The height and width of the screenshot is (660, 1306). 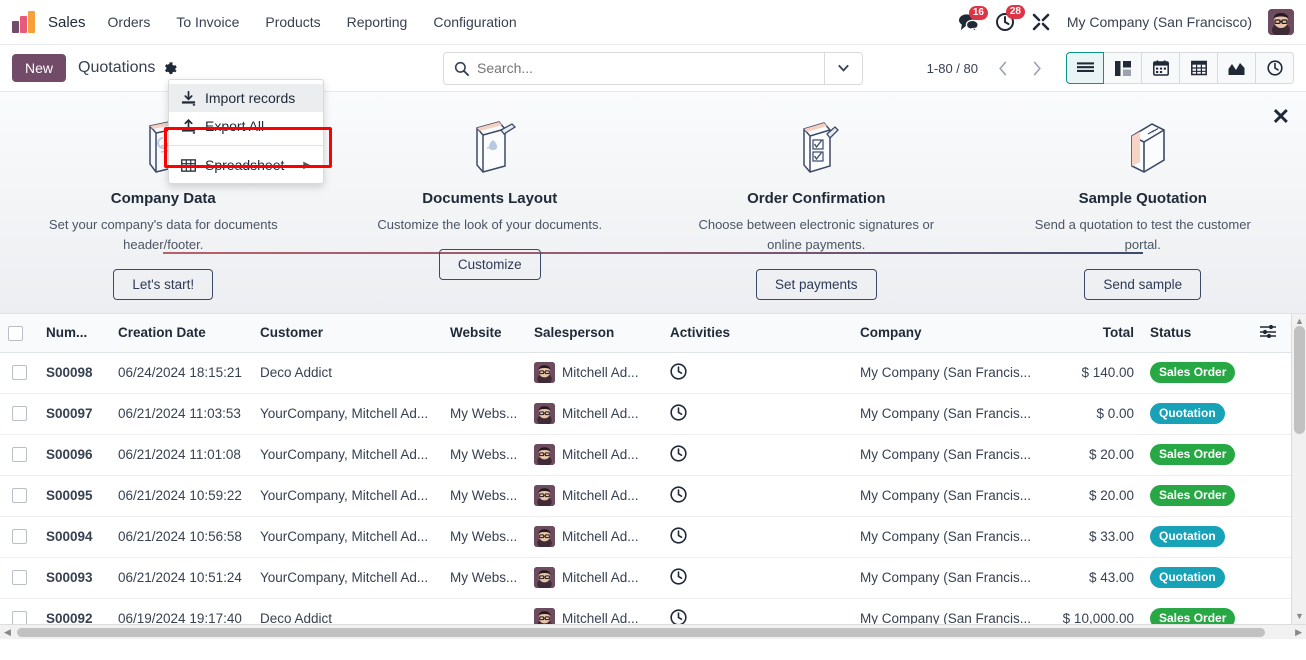 I want to click on pager-next-button, so click(x=1037, y=68).